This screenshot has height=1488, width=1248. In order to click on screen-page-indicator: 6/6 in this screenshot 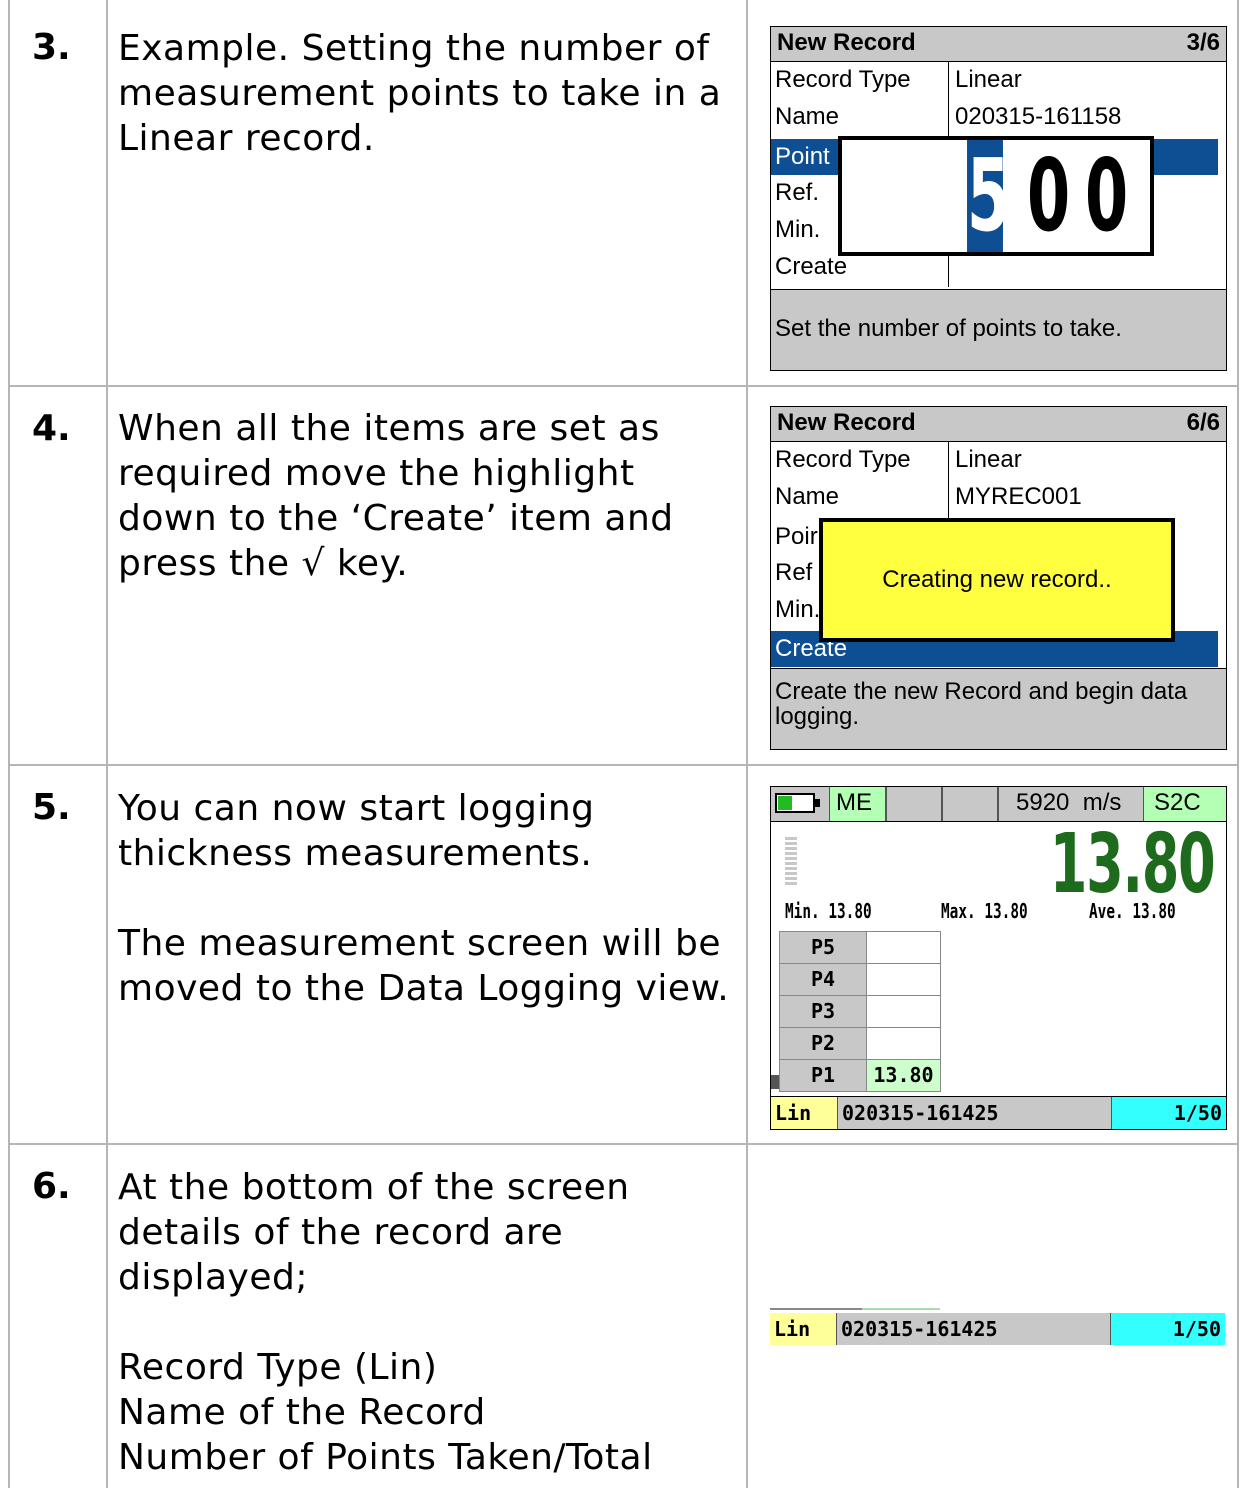, I will do `click(1203, 422)`.